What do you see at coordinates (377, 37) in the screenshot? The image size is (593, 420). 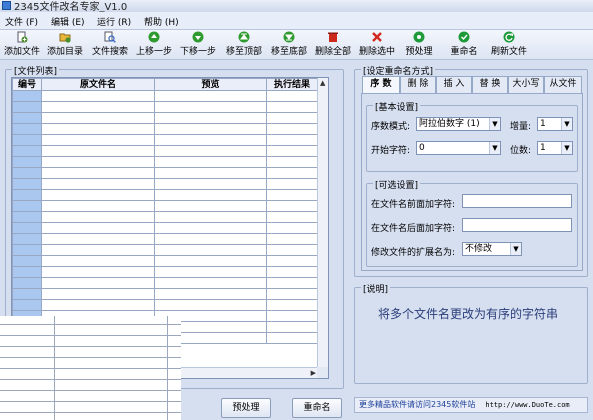 I see `delete-selected-icon` at bounding box center [377, 37].